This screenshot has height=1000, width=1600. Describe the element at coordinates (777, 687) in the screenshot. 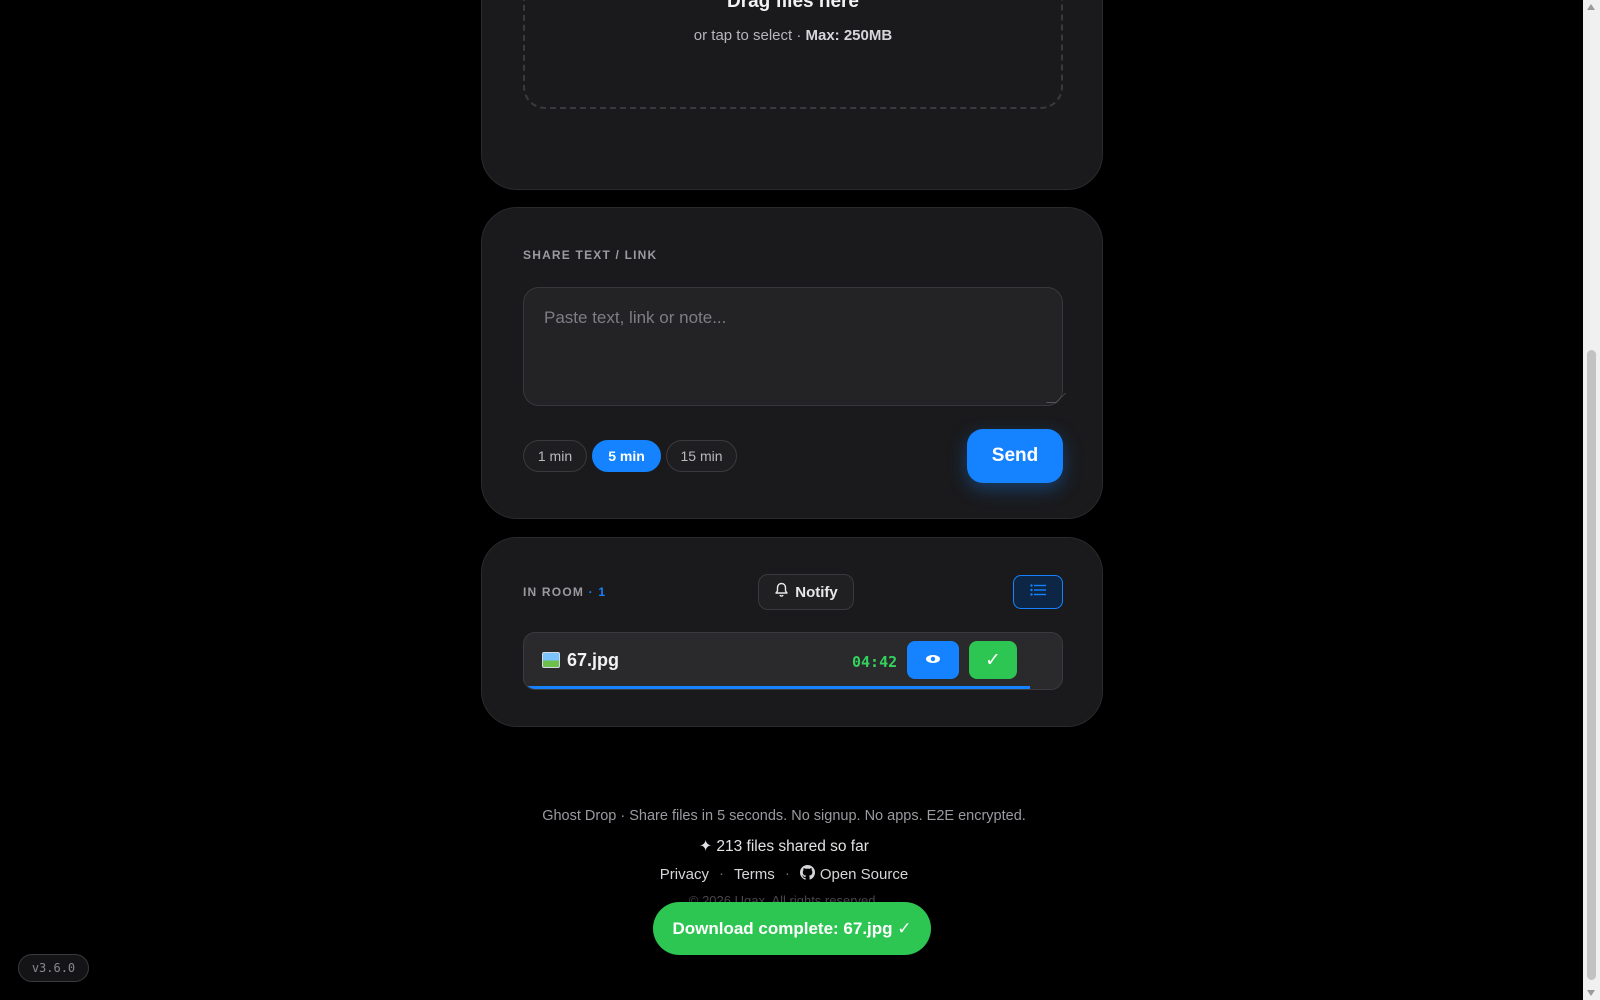

I see `file-progress-bar` at that location.